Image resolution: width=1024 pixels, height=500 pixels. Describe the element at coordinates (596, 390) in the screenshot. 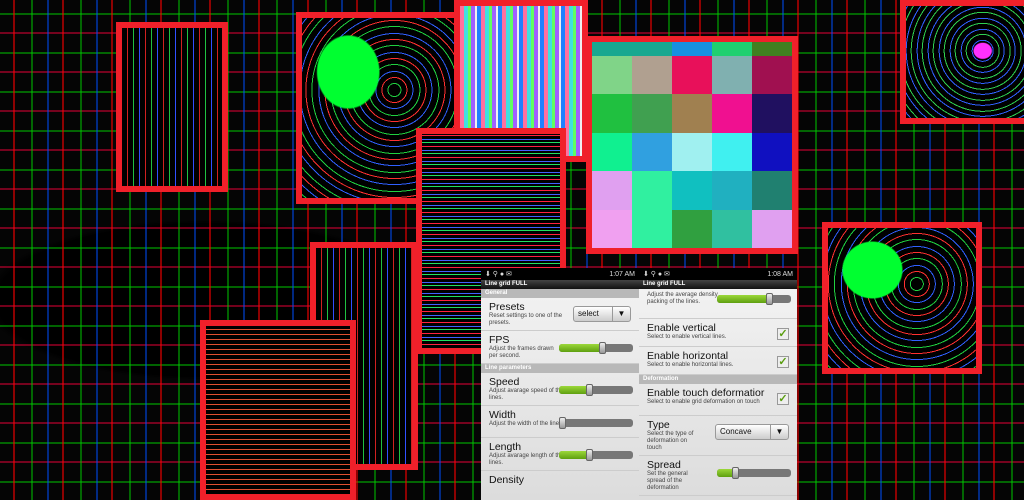

I see `speed-slider` at that location.